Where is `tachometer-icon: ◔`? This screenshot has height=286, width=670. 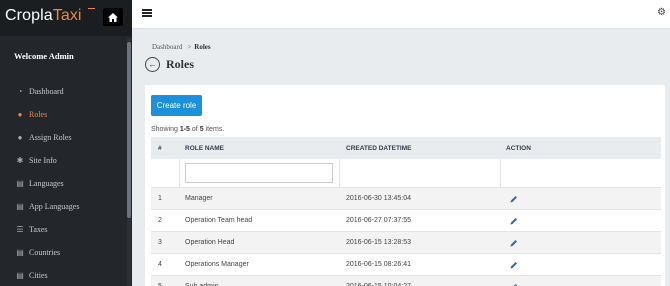
tachometer-icon: ◔ is located at coordinates (20, 91).